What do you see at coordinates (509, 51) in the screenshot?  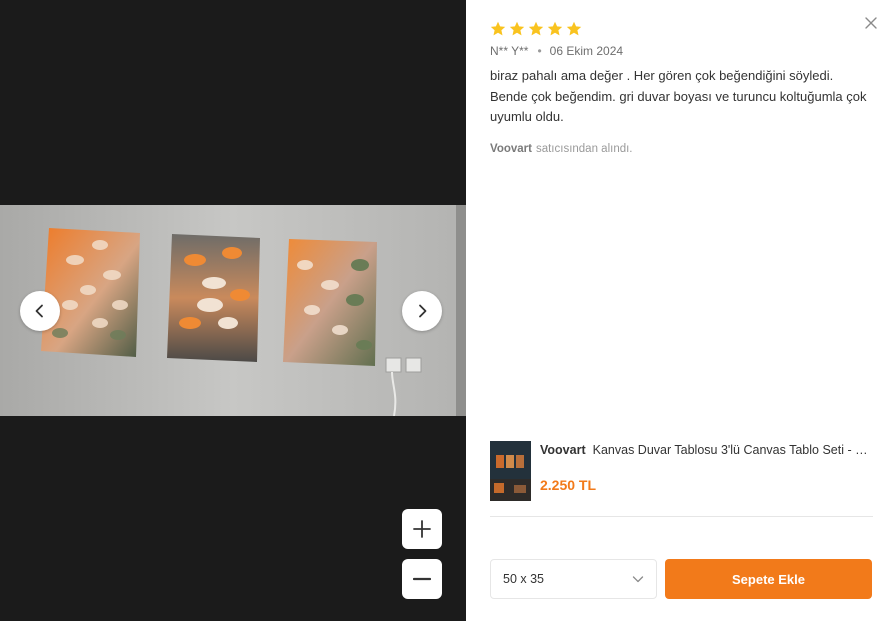 I see `review-author: N** Y**` at bounding box center [509, 51].